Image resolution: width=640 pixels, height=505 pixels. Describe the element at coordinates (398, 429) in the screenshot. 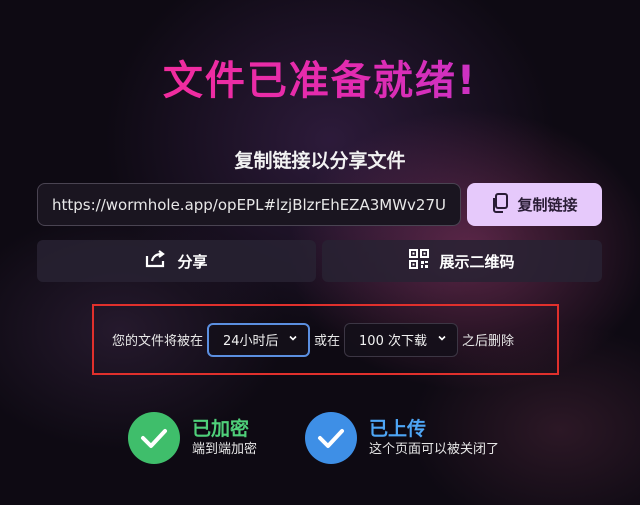

I see `uploaded-title: 已上传` at that location.